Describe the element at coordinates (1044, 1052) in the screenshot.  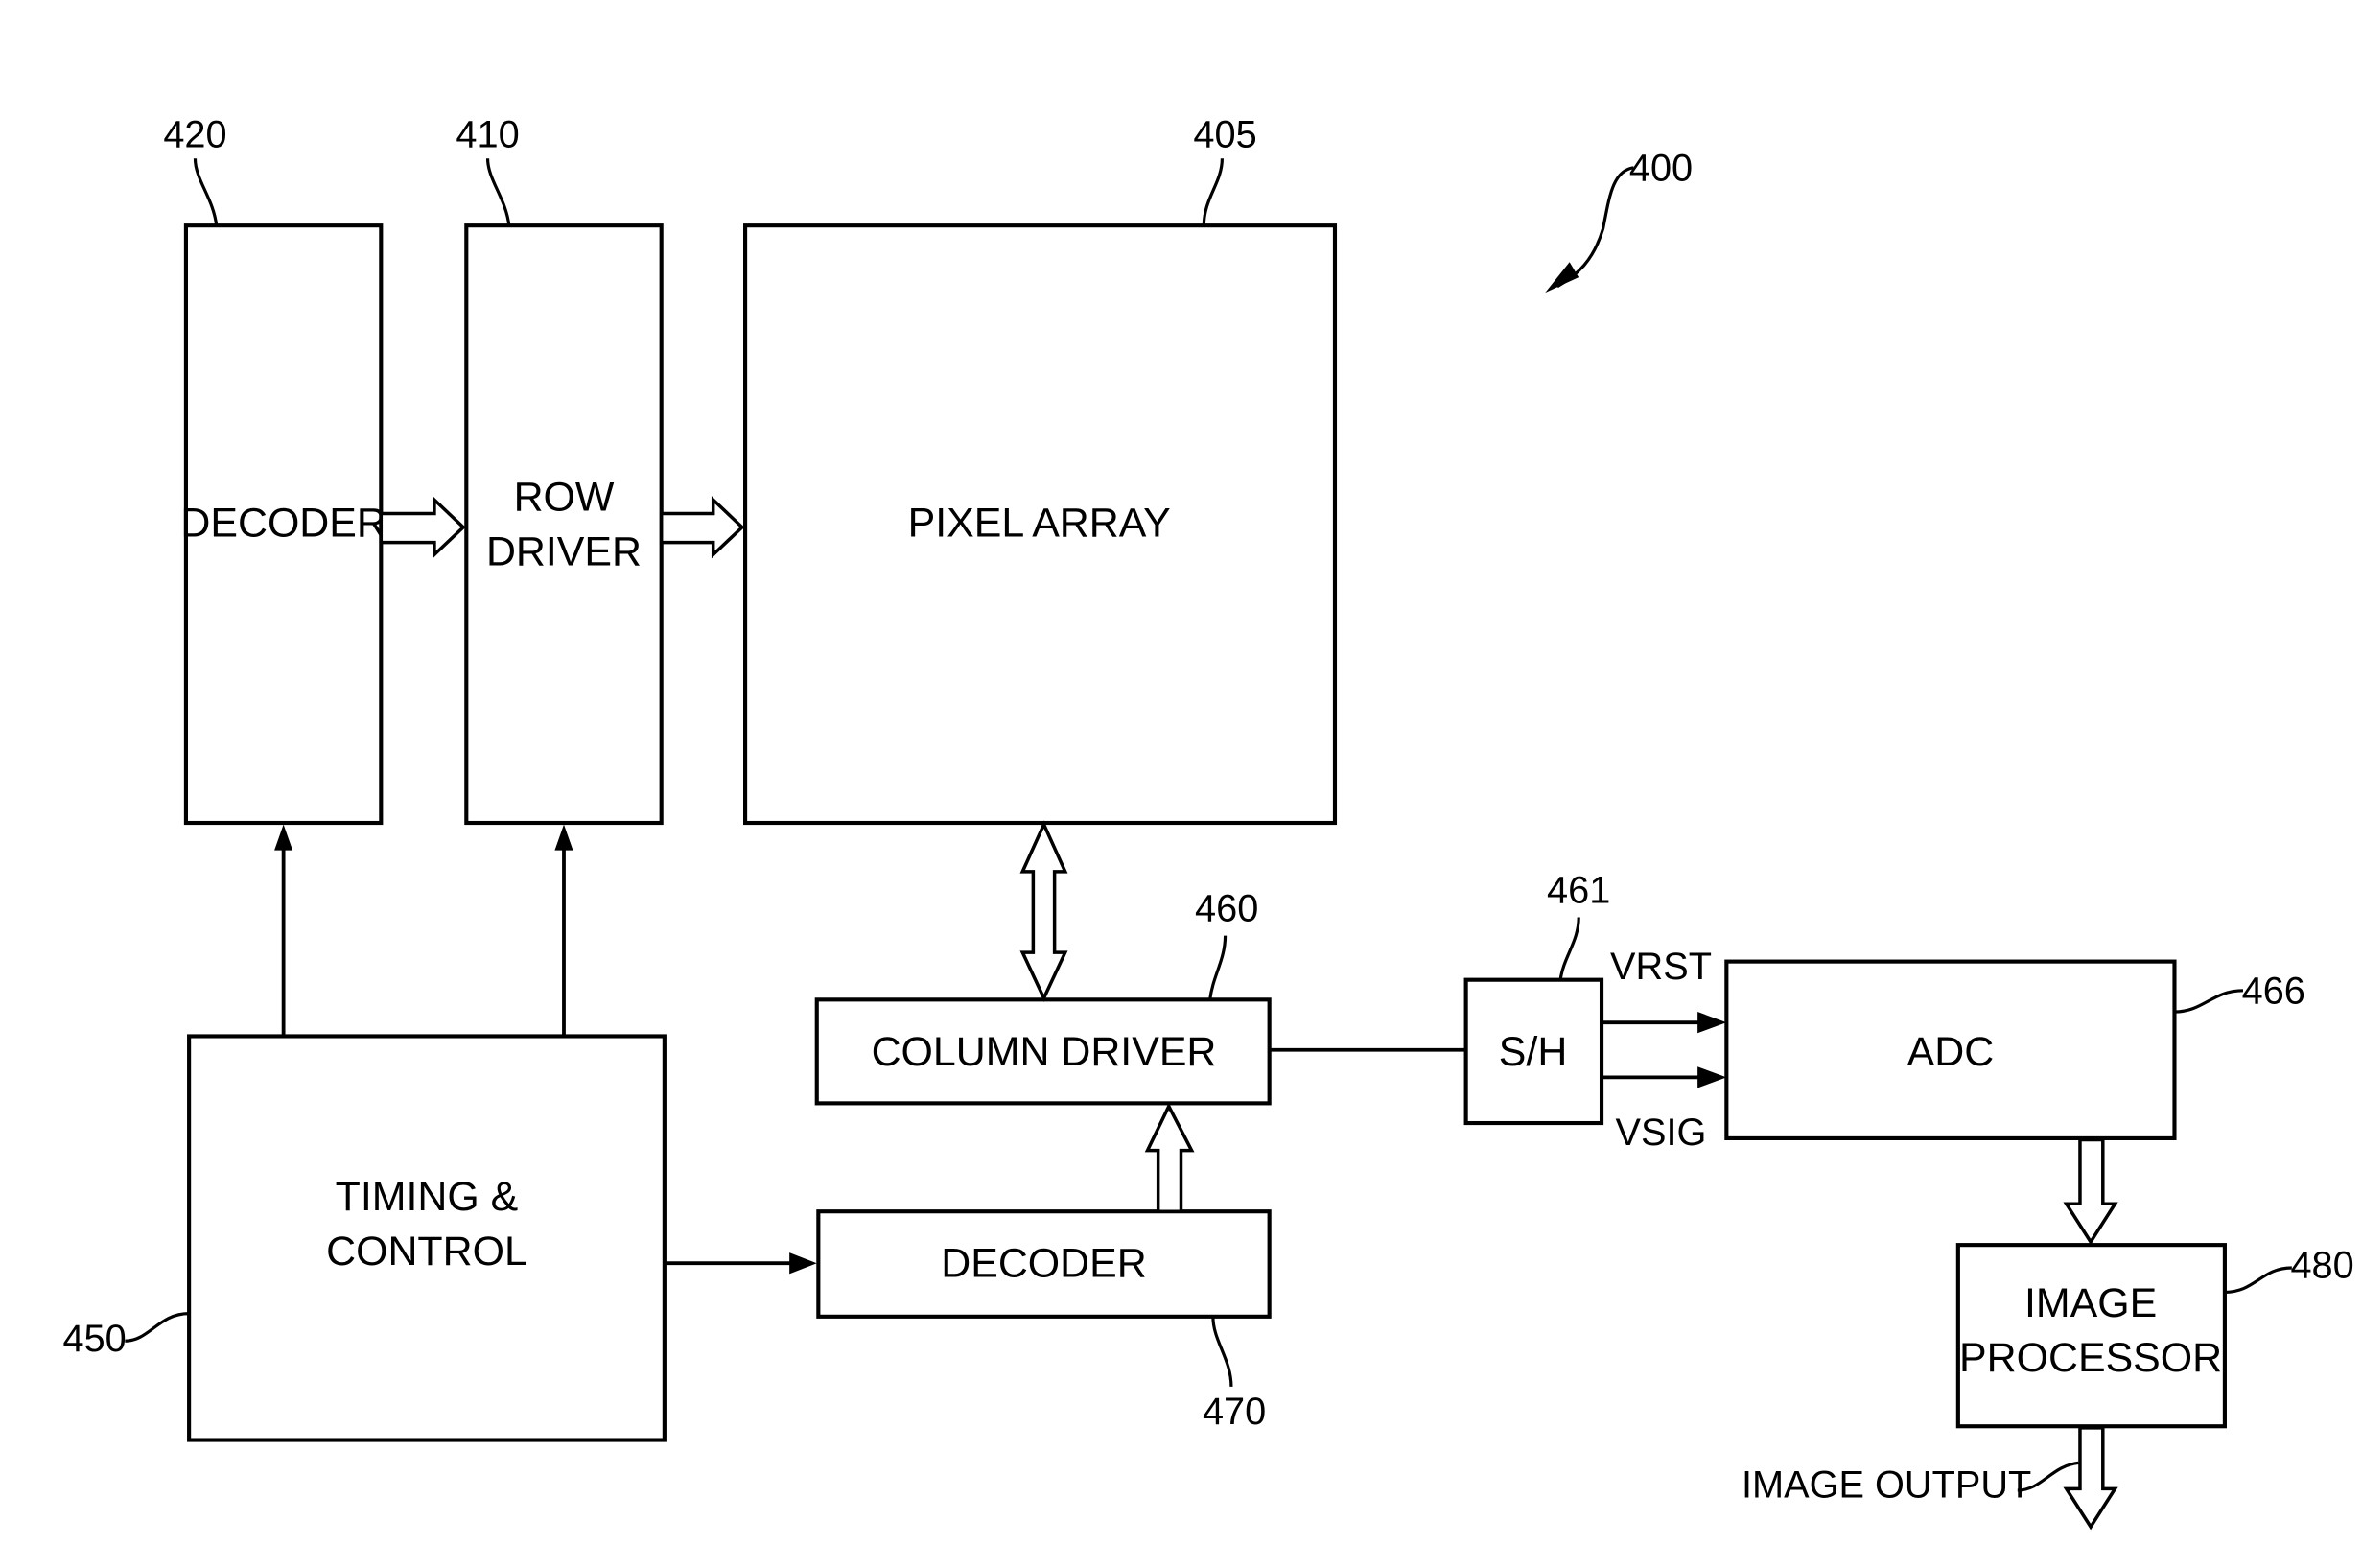
I see `column-driver-label: COLUMN DRIVER` at that location.